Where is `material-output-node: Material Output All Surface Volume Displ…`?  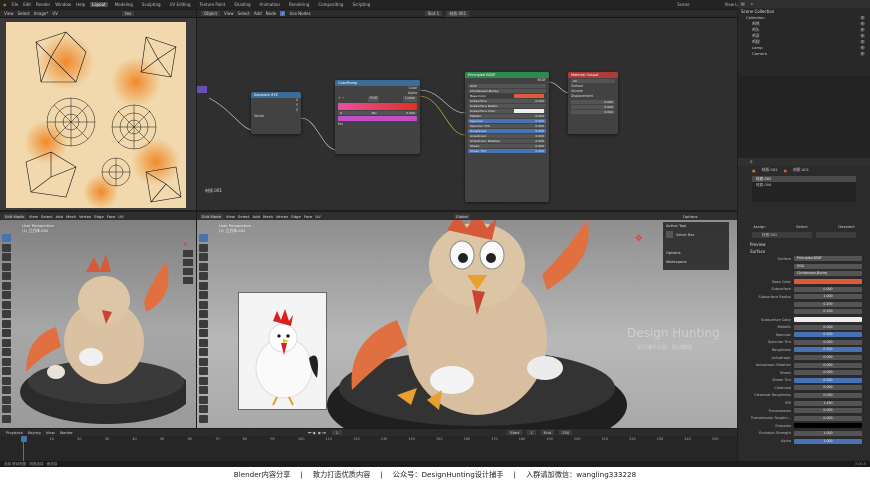 material-output-node: Material Output All Surface Volume Displ… is located at coordinates (593, 103).